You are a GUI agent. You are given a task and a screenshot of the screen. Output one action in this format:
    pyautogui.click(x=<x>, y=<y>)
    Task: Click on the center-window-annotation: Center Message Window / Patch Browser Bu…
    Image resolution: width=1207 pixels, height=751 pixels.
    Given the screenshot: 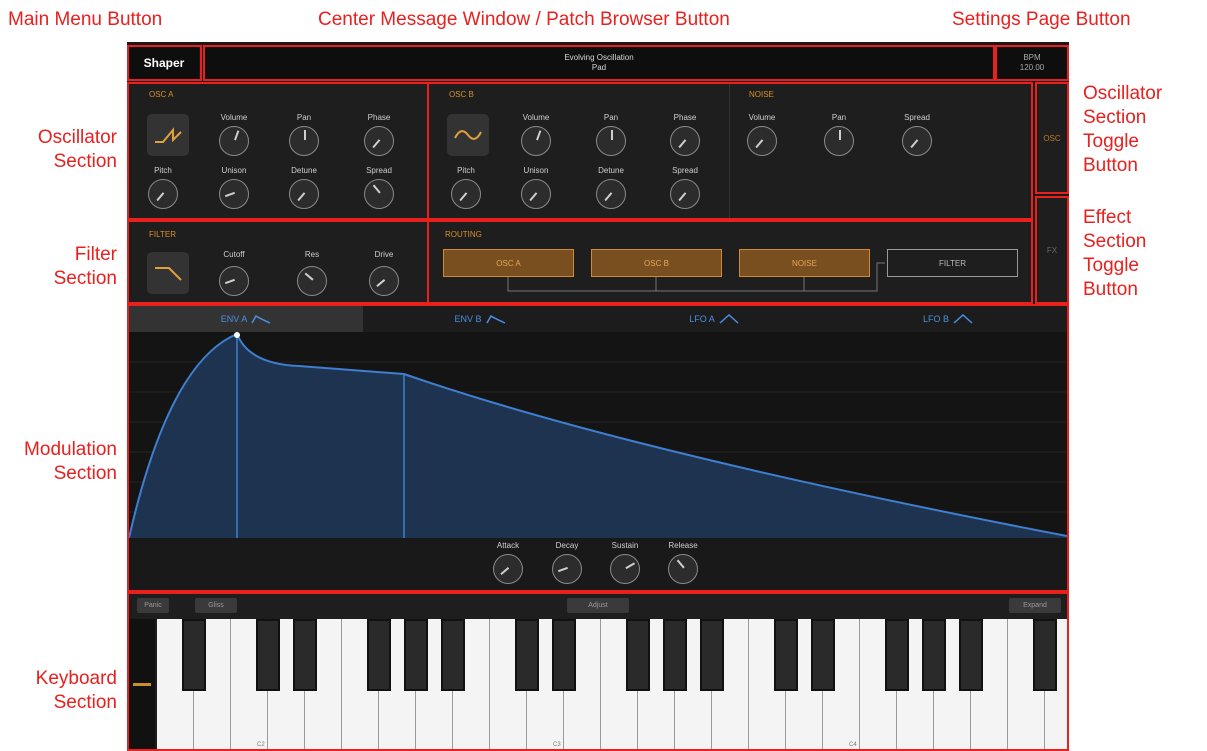 What is the action you would take?
    pyautogui.click(x=524, y=19)
    